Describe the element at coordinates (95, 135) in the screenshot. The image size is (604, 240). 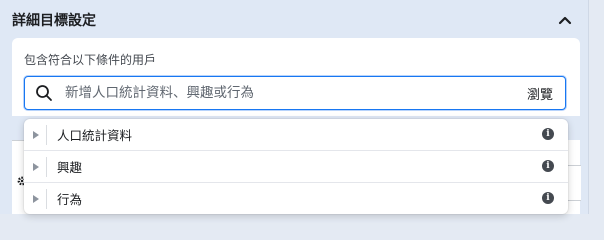
I see `dropdown-item-label: 人口統計資料` at that location.